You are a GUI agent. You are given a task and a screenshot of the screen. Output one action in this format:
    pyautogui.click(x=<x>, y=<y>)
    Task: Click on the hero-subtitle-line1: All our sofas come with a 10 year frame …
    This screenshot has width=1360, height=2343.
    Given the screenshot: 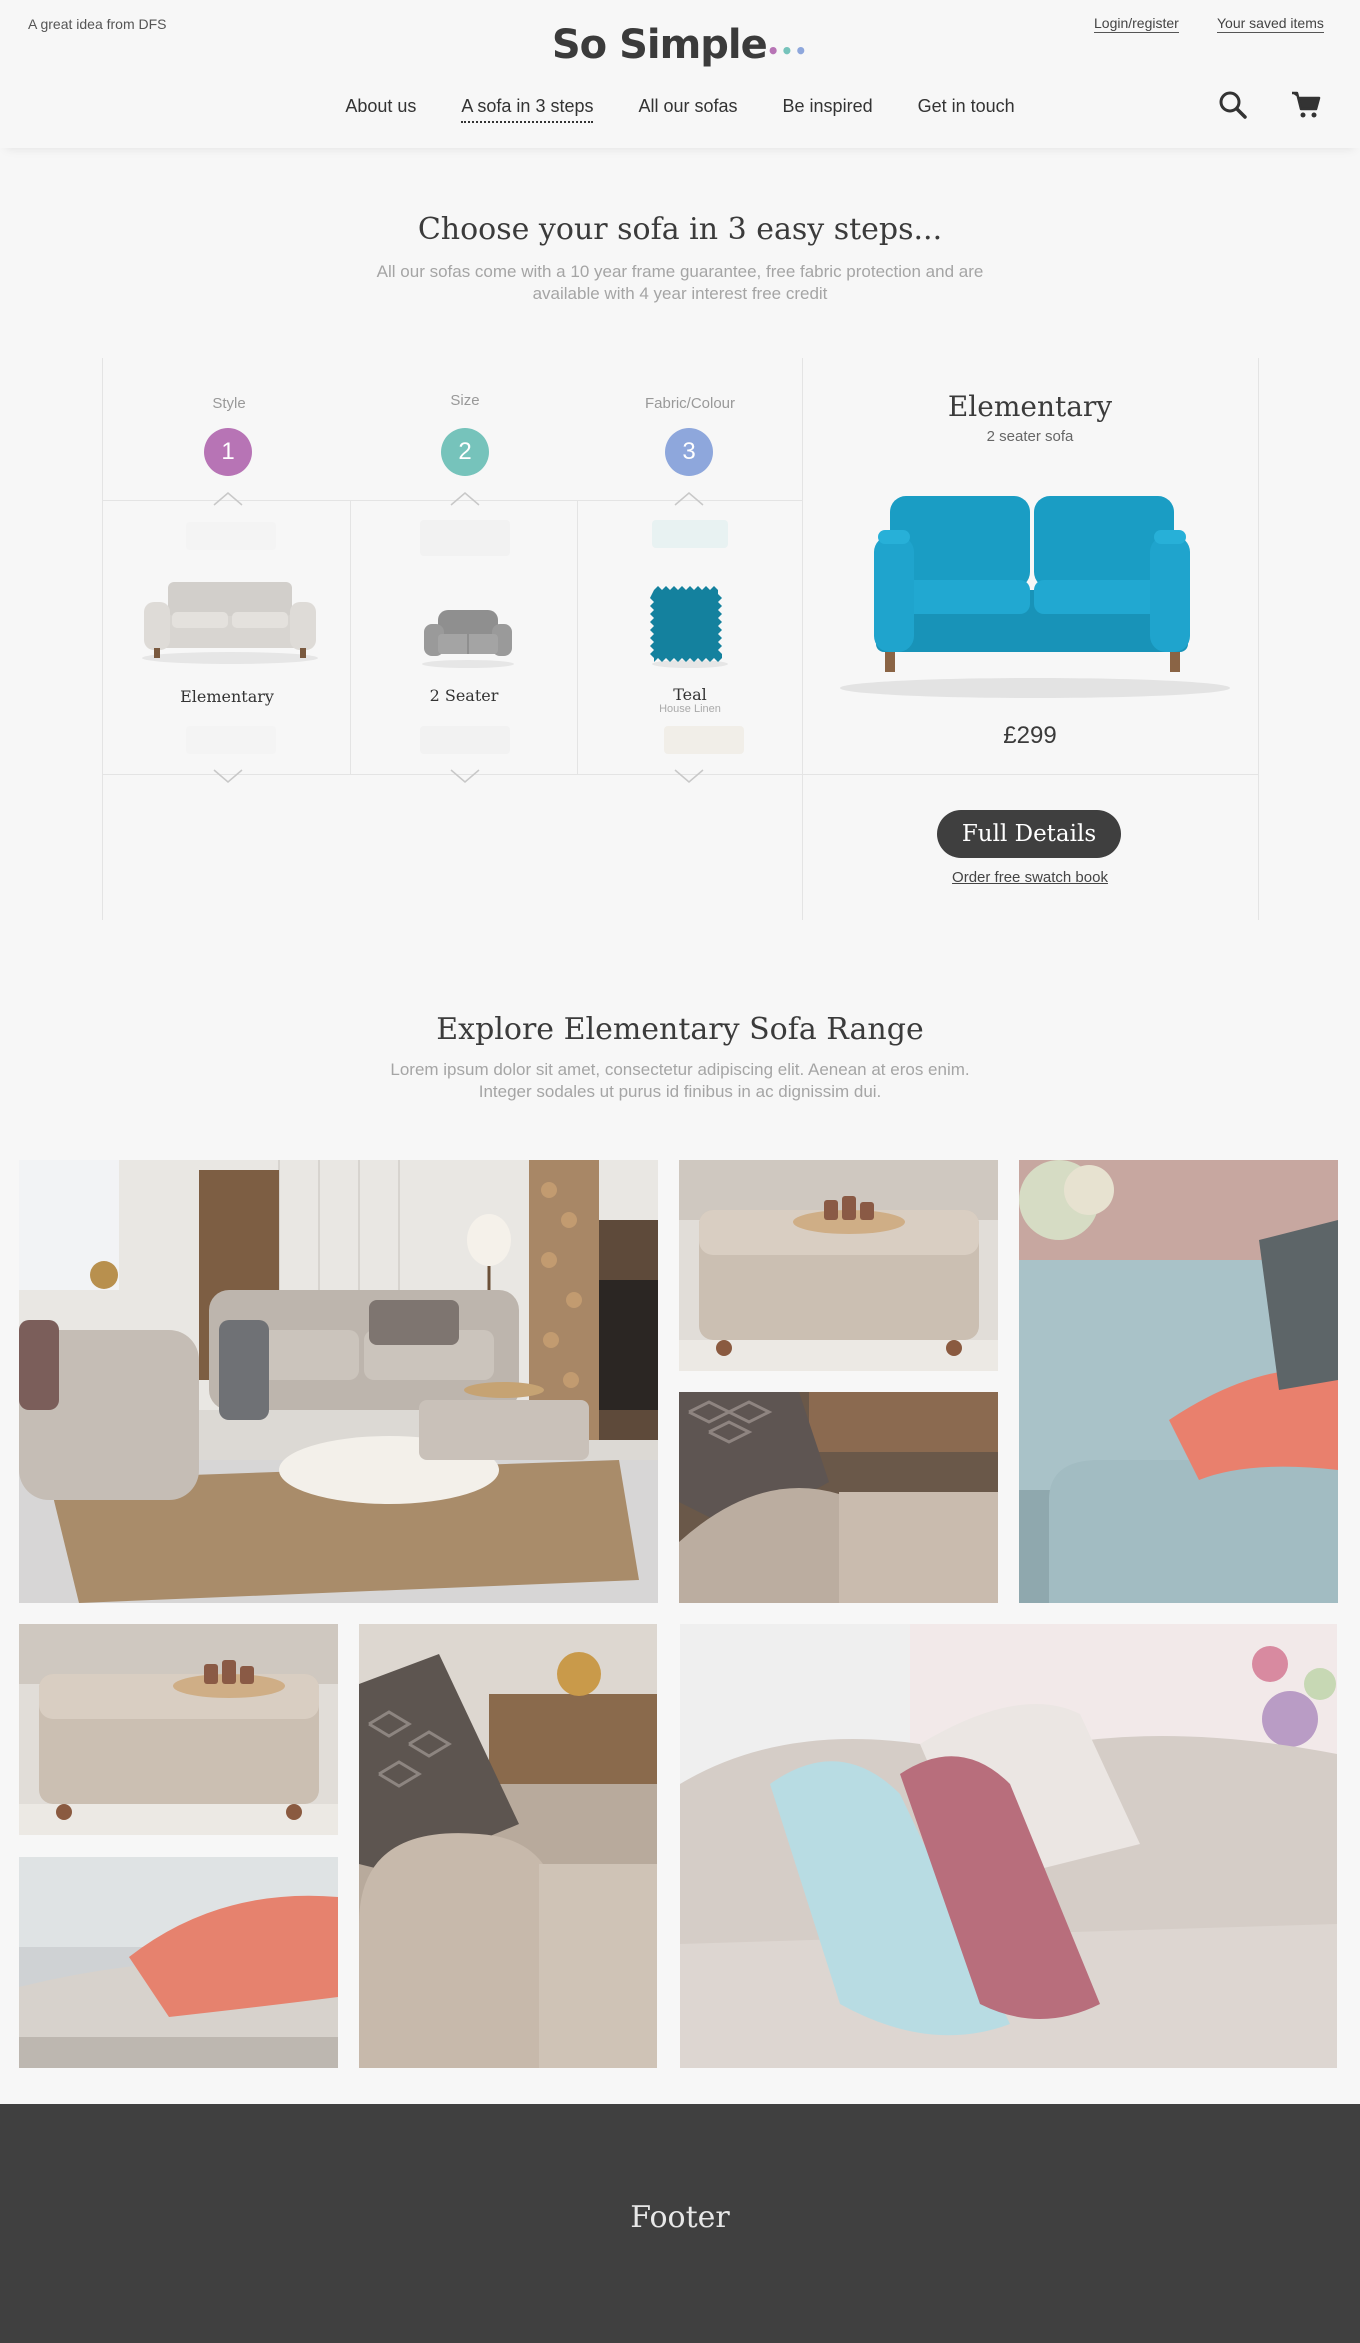 What is the action you would take?
    pyautogui.click(x=680, y=271)
    